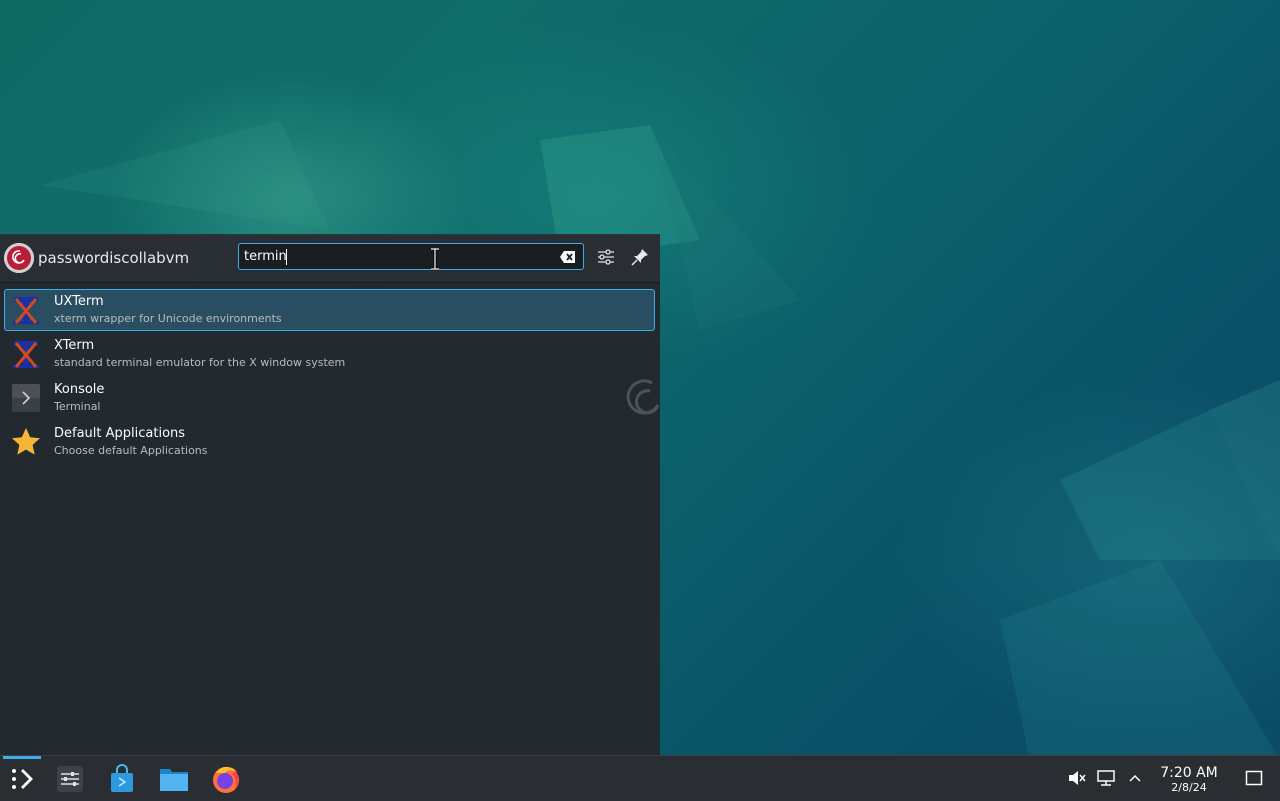 The image size is (1280, 801). I want to click on tray-expand-button, so click(1135, 778).